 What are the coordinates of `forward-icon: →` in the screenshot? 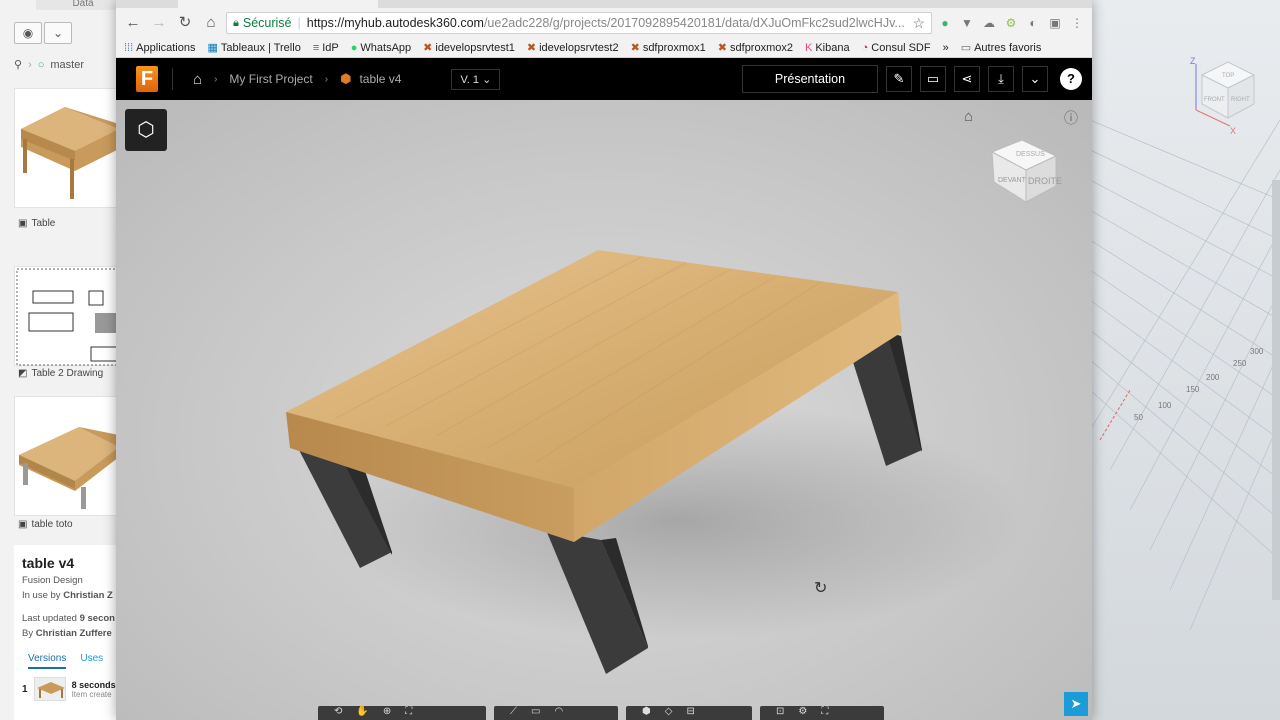 It's located at (159, 23).